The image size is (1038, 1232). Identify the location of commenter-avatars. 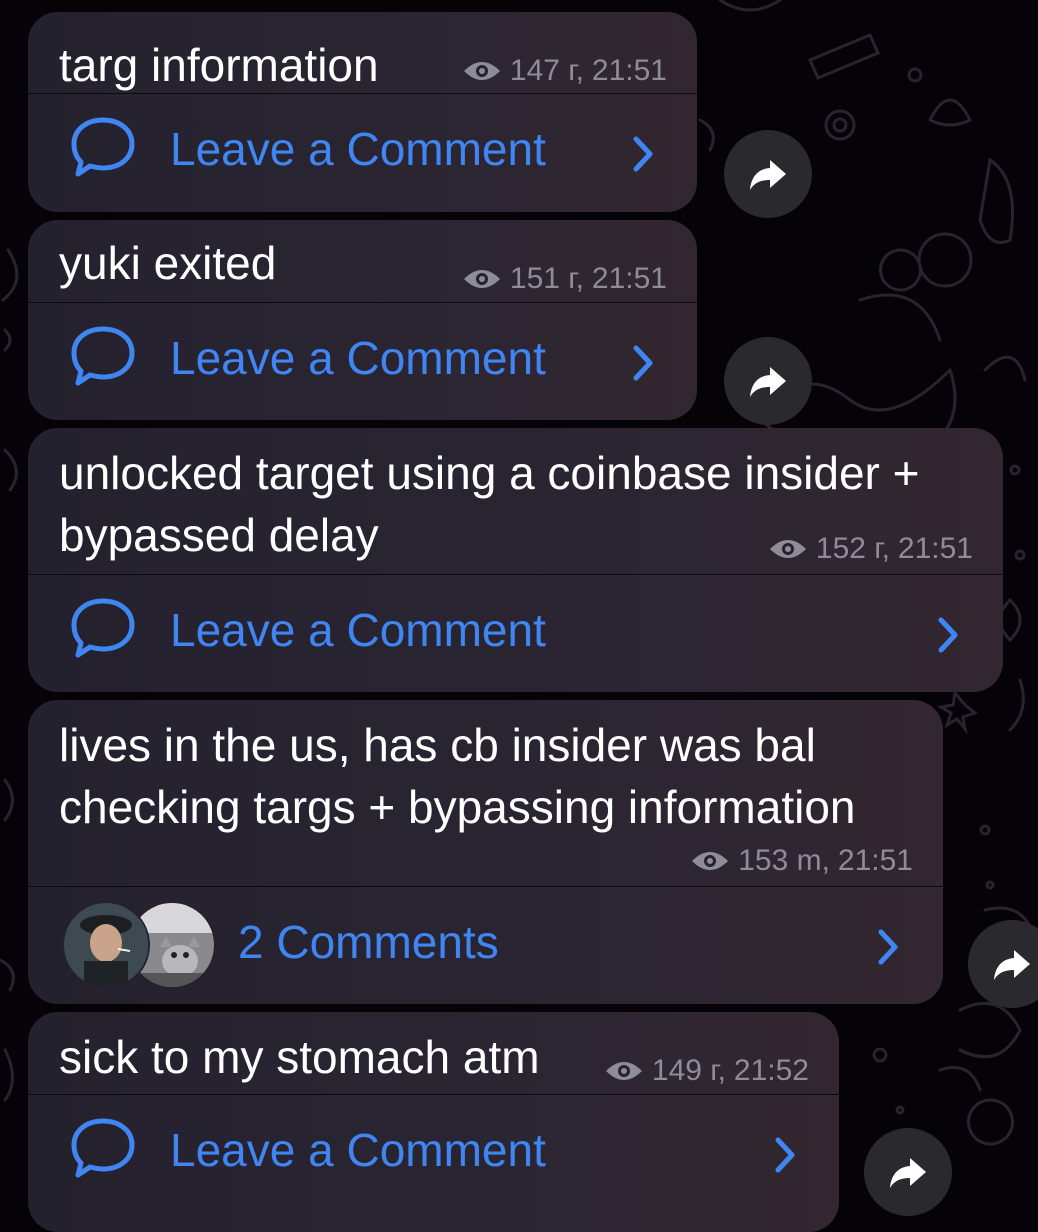
(139, 946).